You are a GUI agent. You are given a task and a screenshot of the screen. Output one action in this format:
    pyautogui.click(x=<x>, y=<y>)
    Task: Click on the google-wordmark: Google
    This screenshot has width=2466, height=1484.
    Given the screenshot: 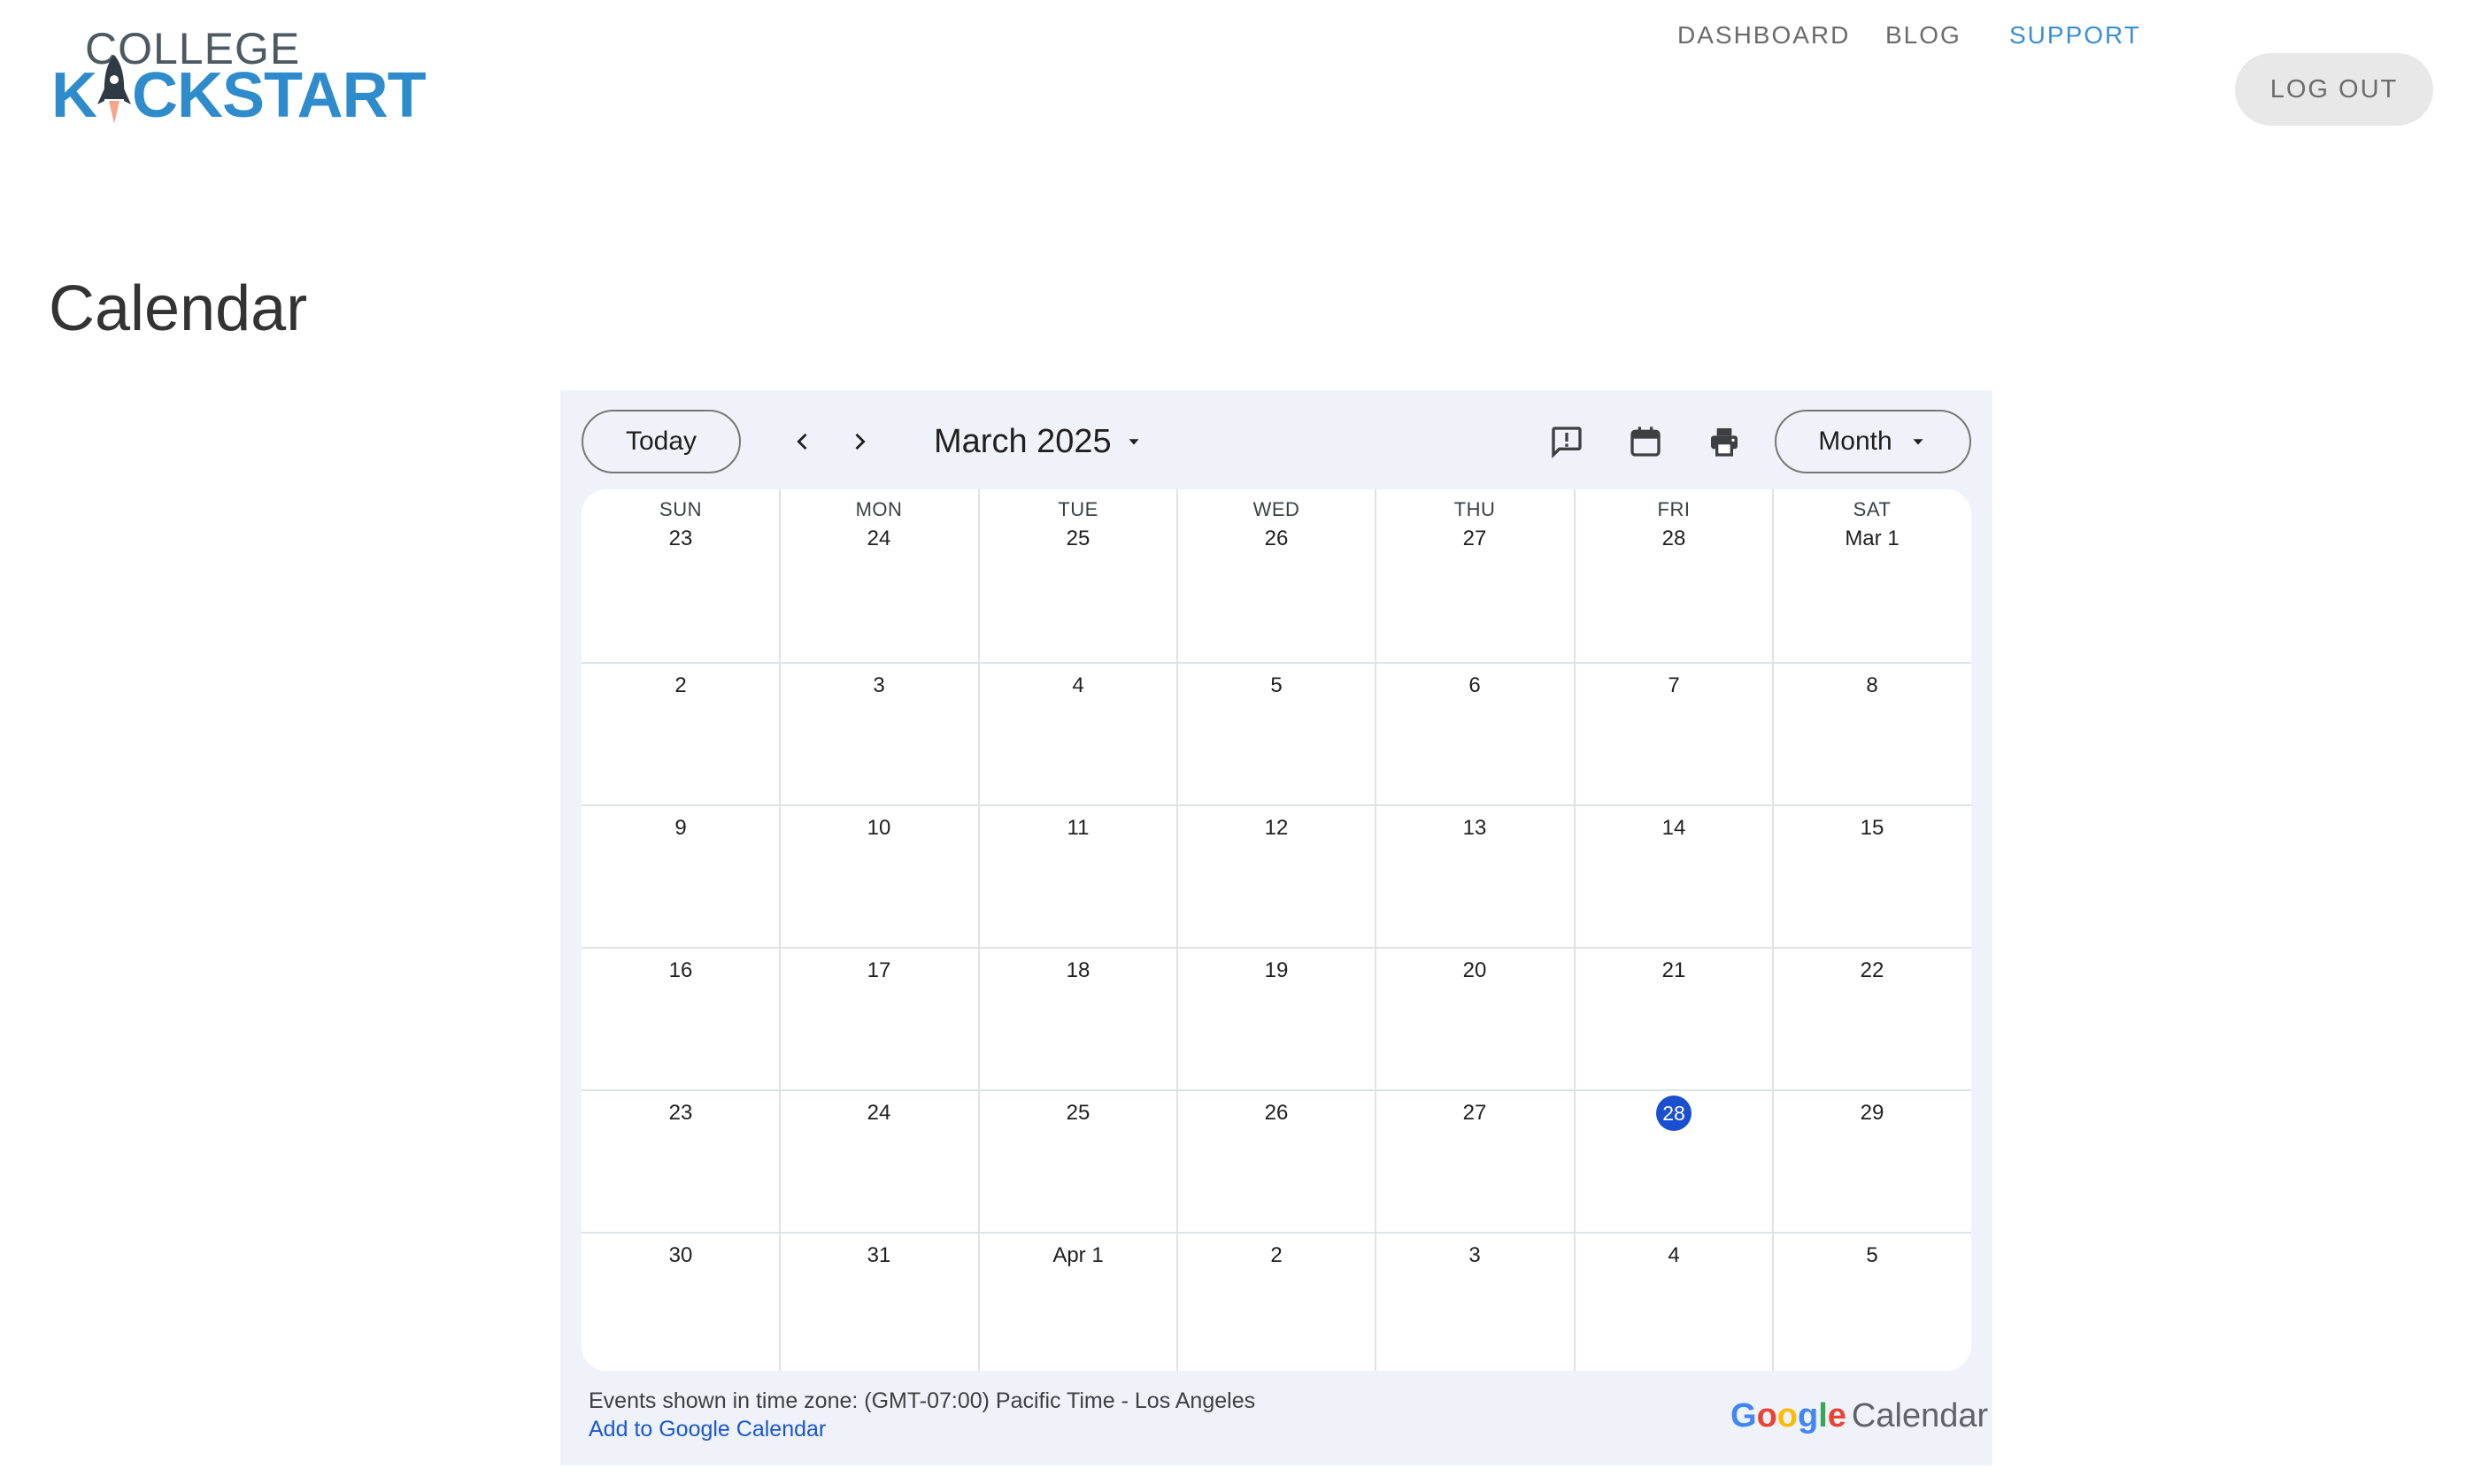 What is the action you would take?
    pyautogui.click(x=1788, y=1415)
    